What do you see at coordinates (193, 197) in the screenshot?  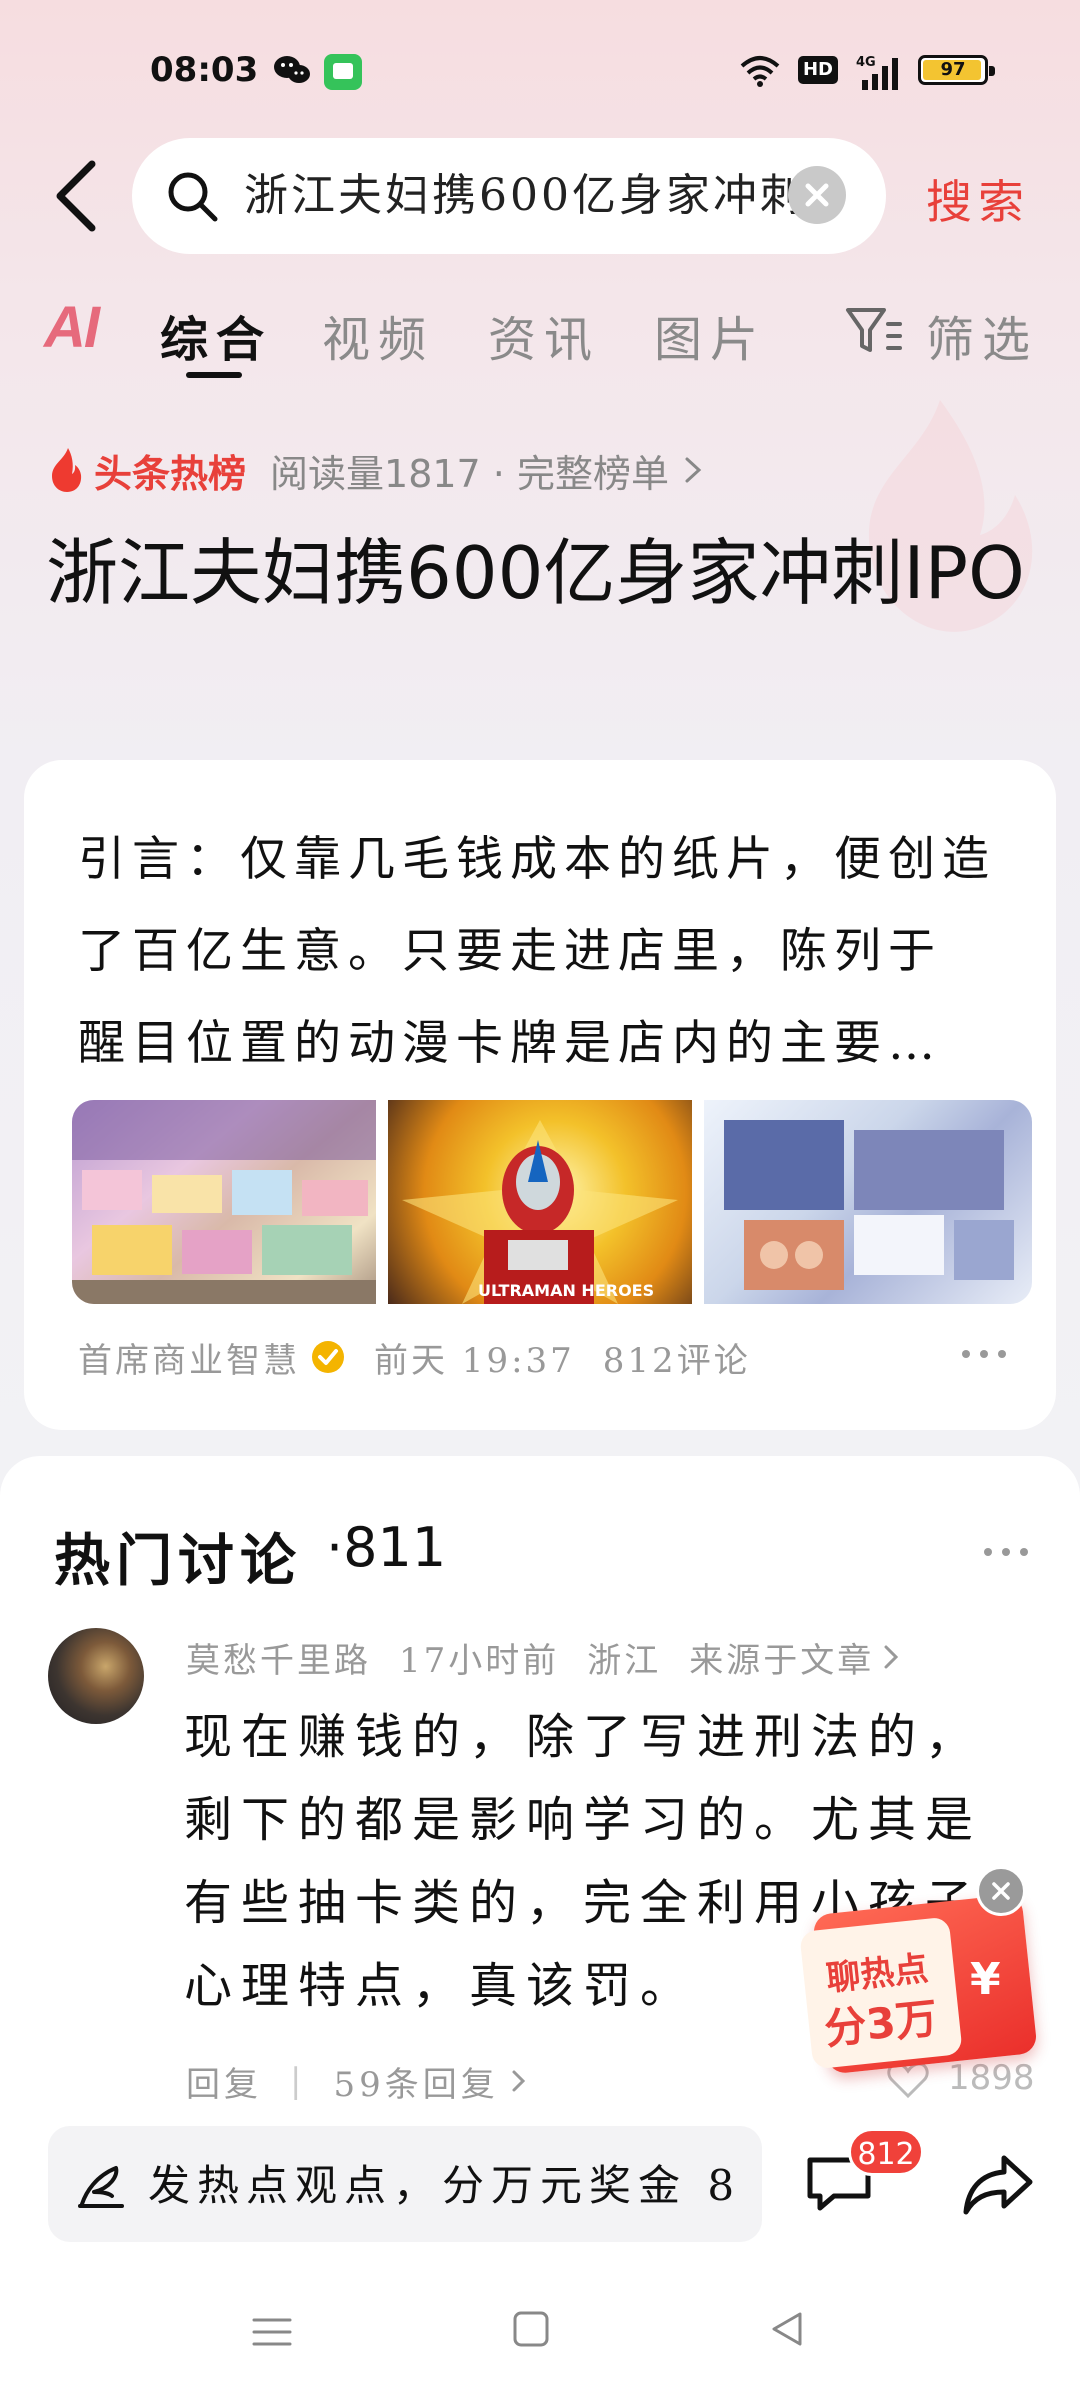 I see `search-icon` at bounding box center [193, 197].